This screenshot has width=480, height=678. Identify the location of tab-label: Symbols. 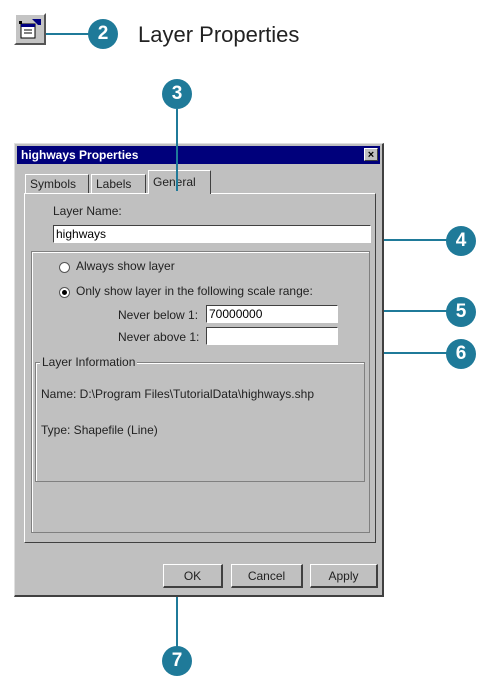
(53, 184).